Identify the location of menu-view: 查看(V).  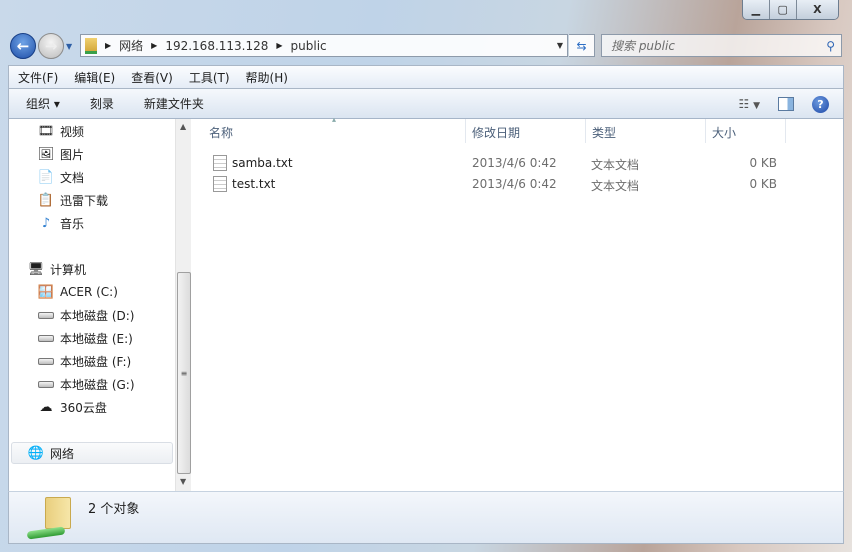
(152, 77).